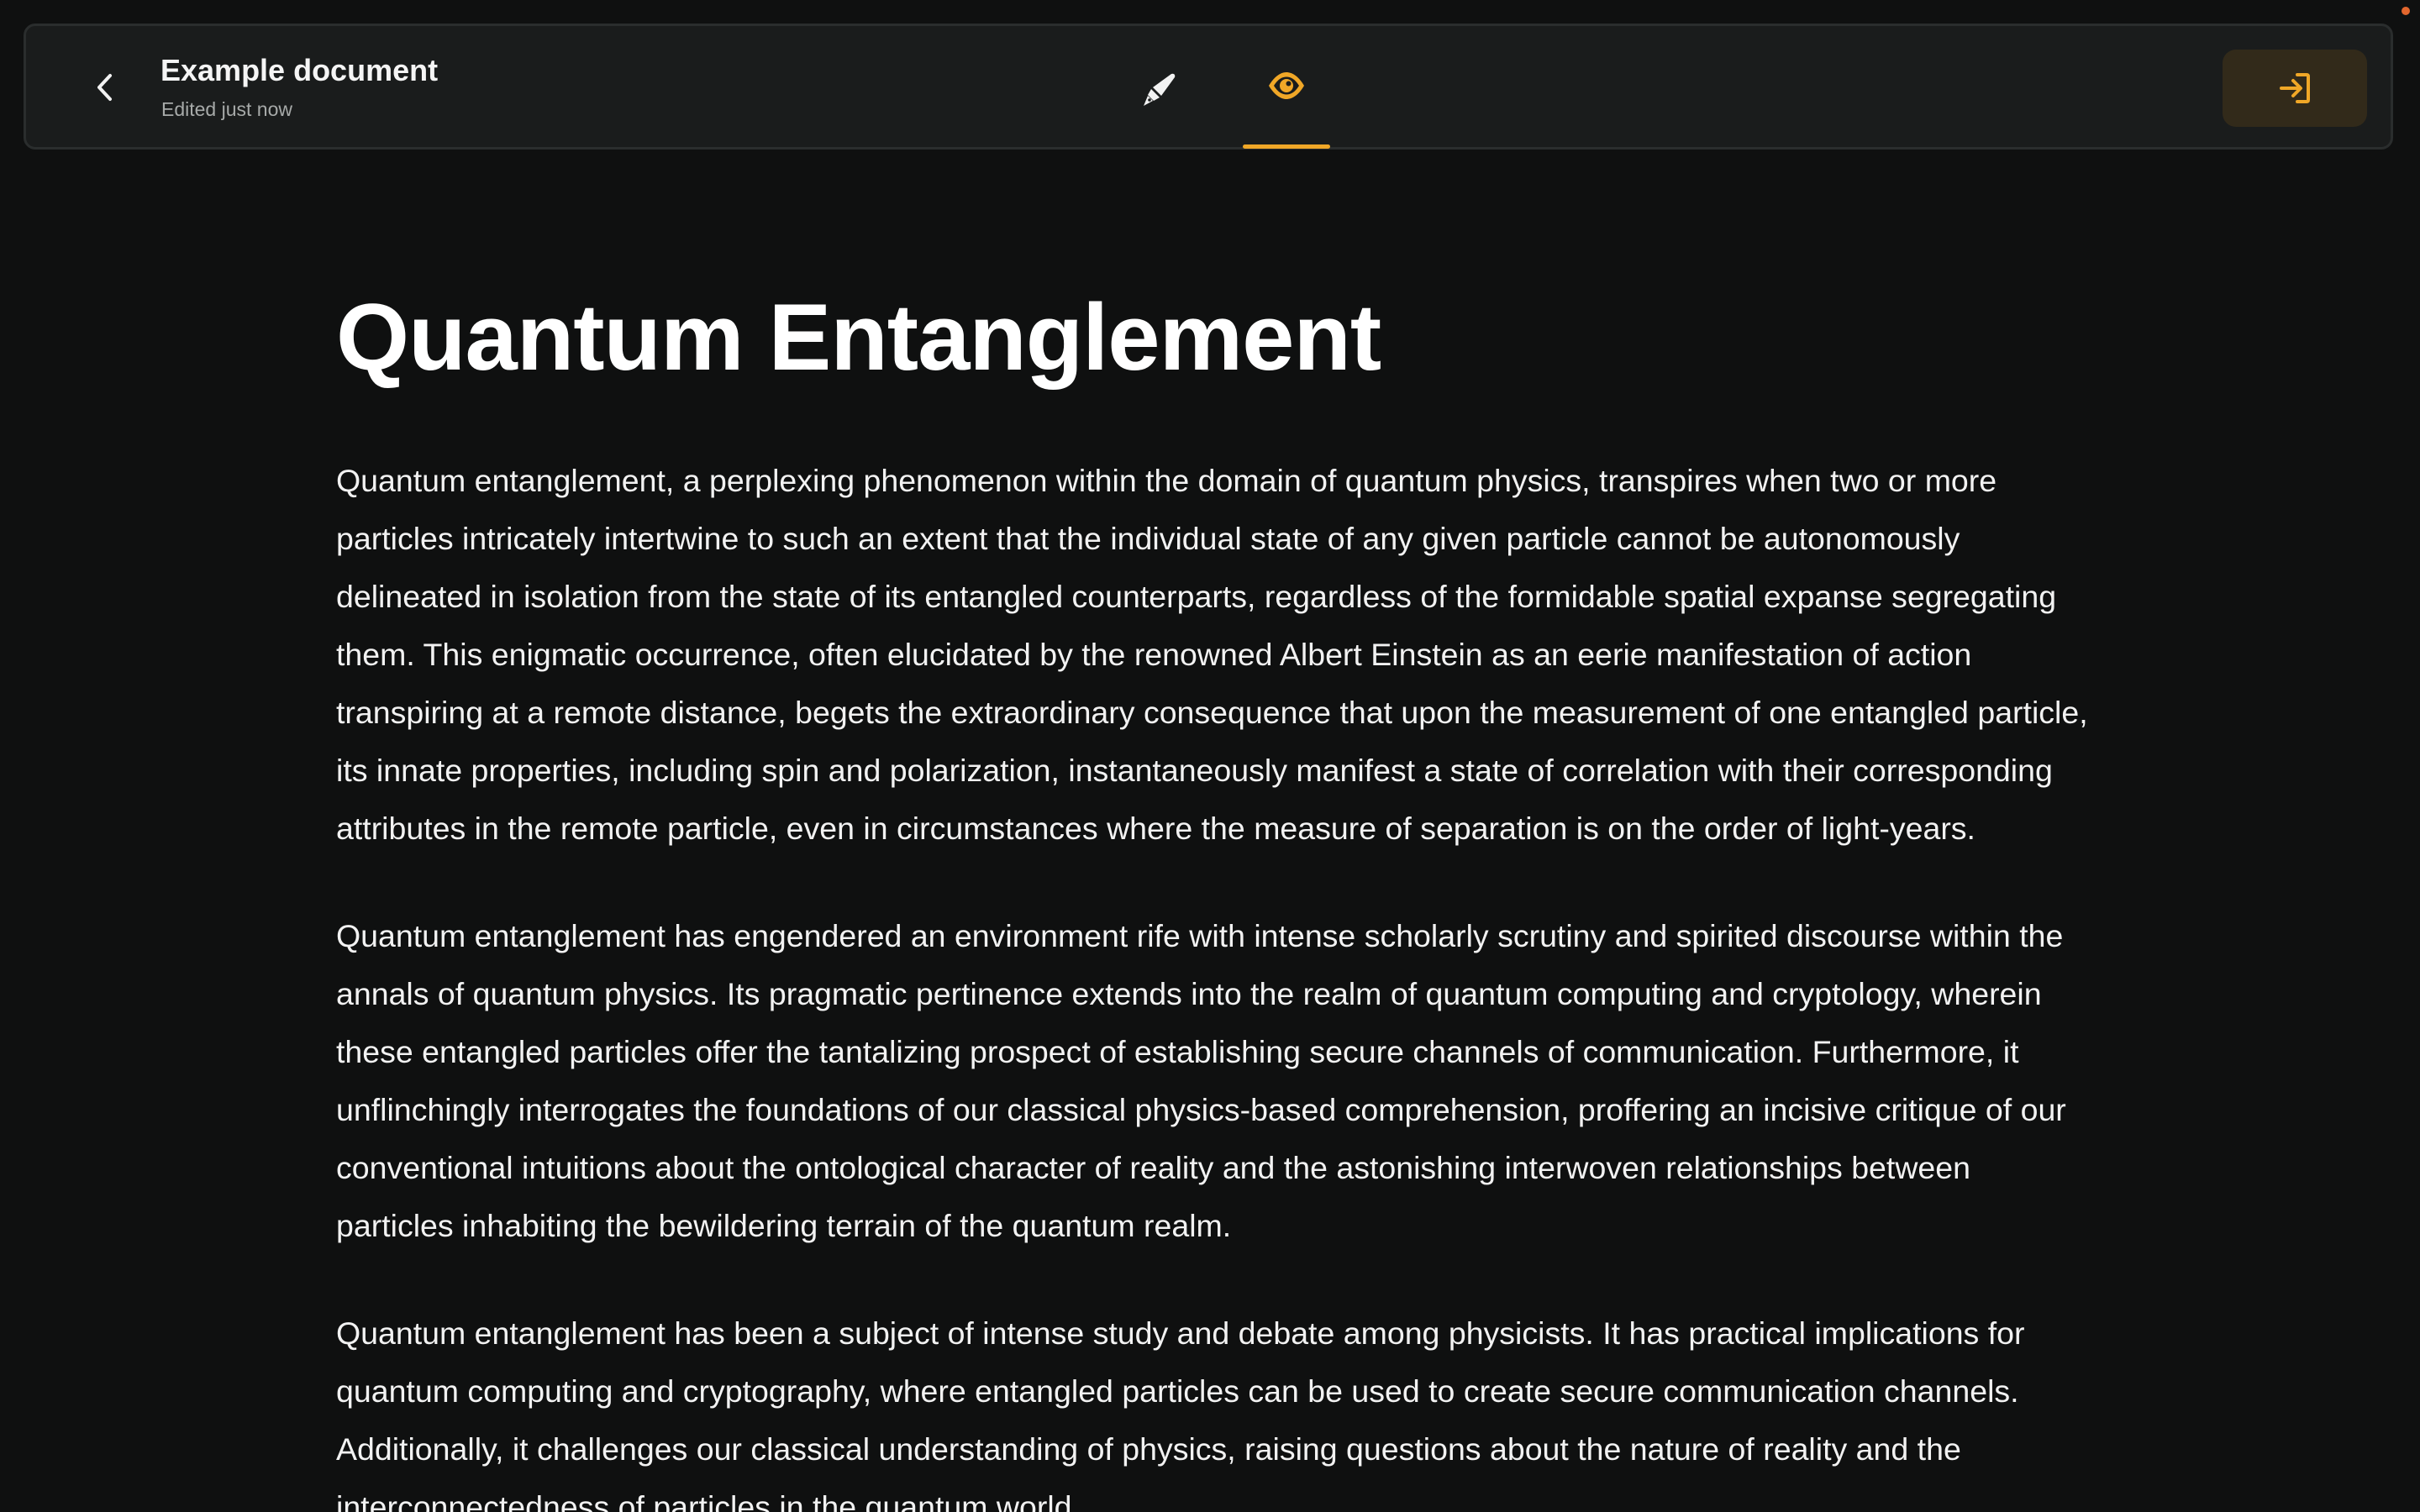  I want to click on tab-edit, so click(1158, 105).